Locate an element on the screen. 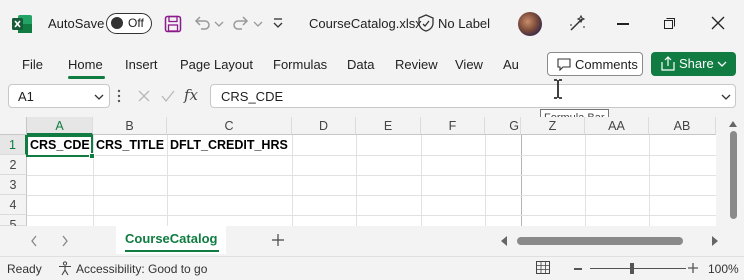 Image resolution: width=744 pixels, height=280 pixels. accessibility-status: Accessibility: Good to go is located at coordinates (141, 269).